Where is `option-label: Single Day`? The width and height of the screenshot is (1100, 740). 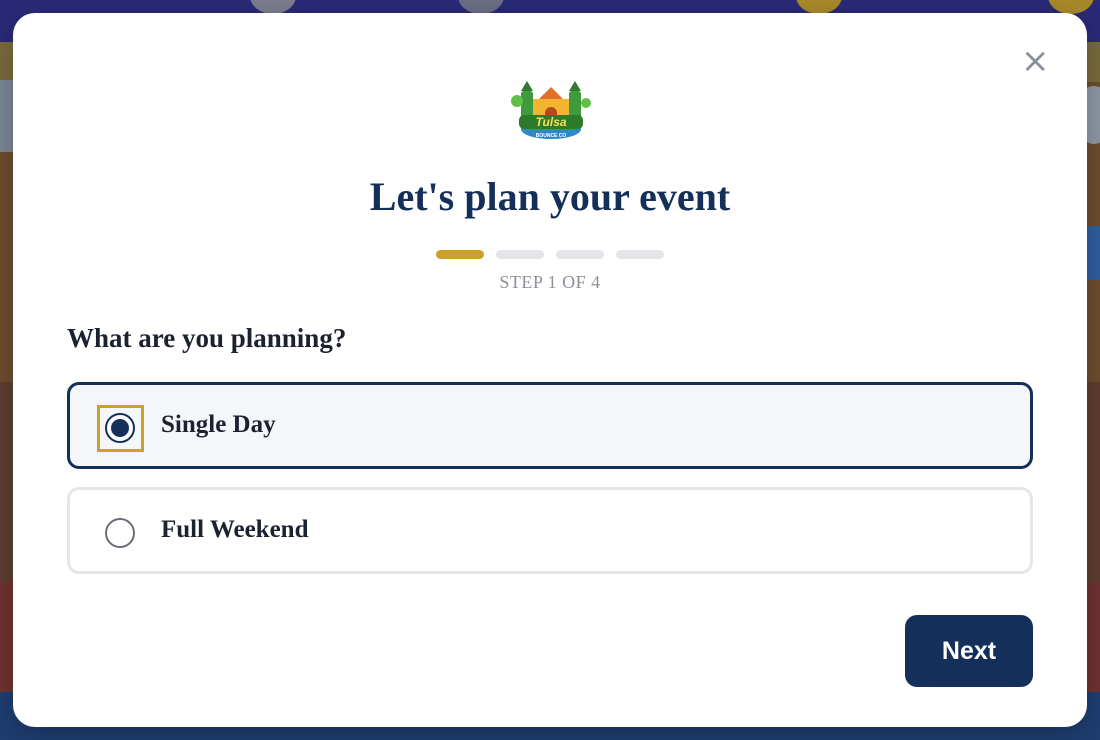 option-label: Single Day is located at coordinates (218, 424).